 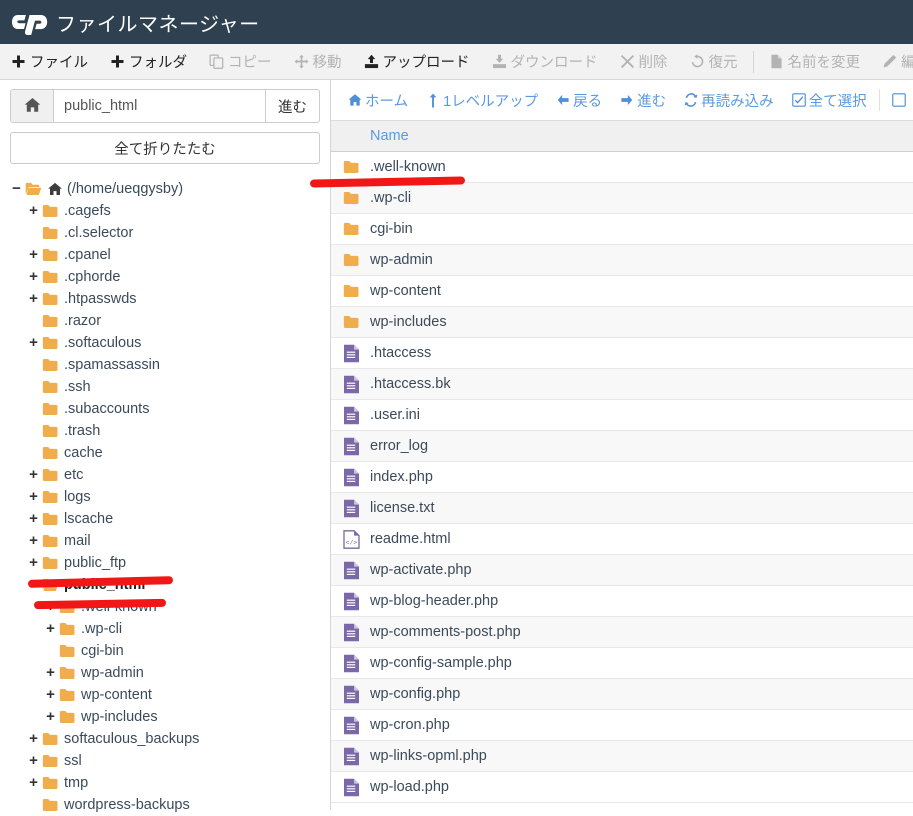 I want to click on file-row: .user.ini, so click(x=622, y=415).